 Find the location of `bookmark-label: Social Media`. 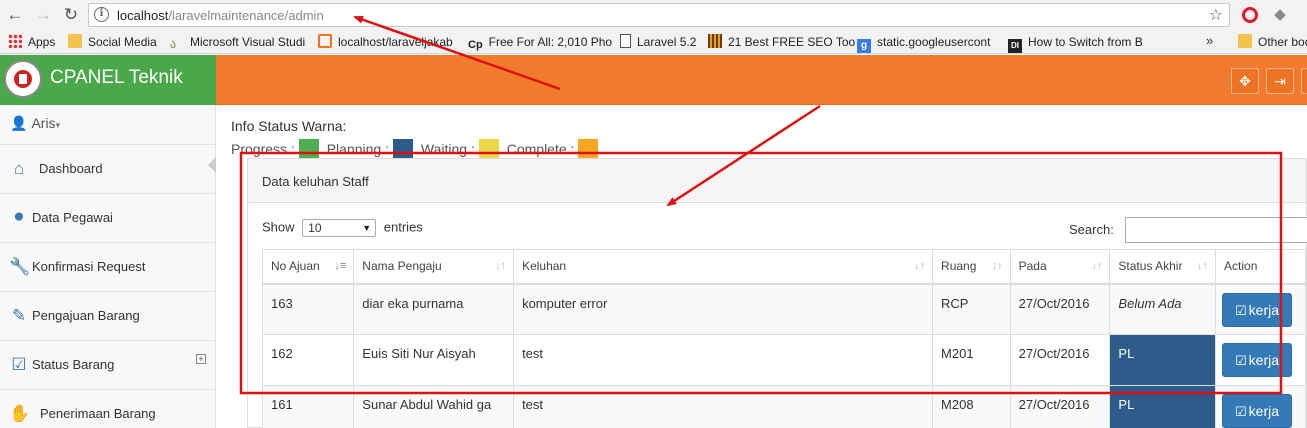

bookmark-label: Social Media is located at coordinates (122, 42).